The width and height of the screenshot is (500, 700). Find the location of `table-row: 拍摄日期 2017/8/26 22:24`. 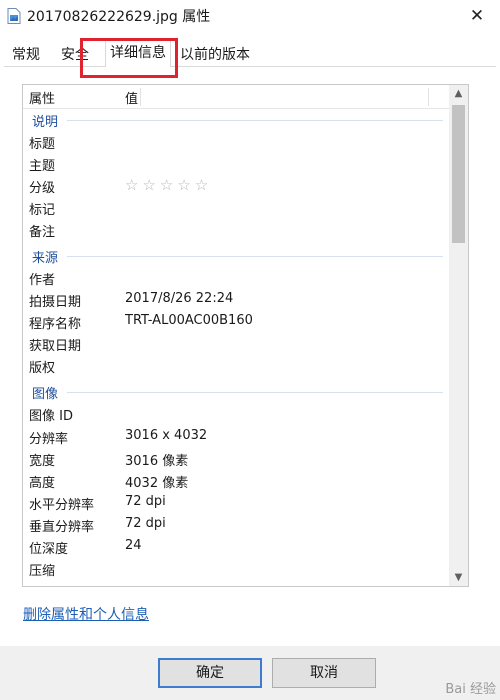

table-row: 拍摄日期 2017/8/26 22:24 is located at coordinates (236, 300).